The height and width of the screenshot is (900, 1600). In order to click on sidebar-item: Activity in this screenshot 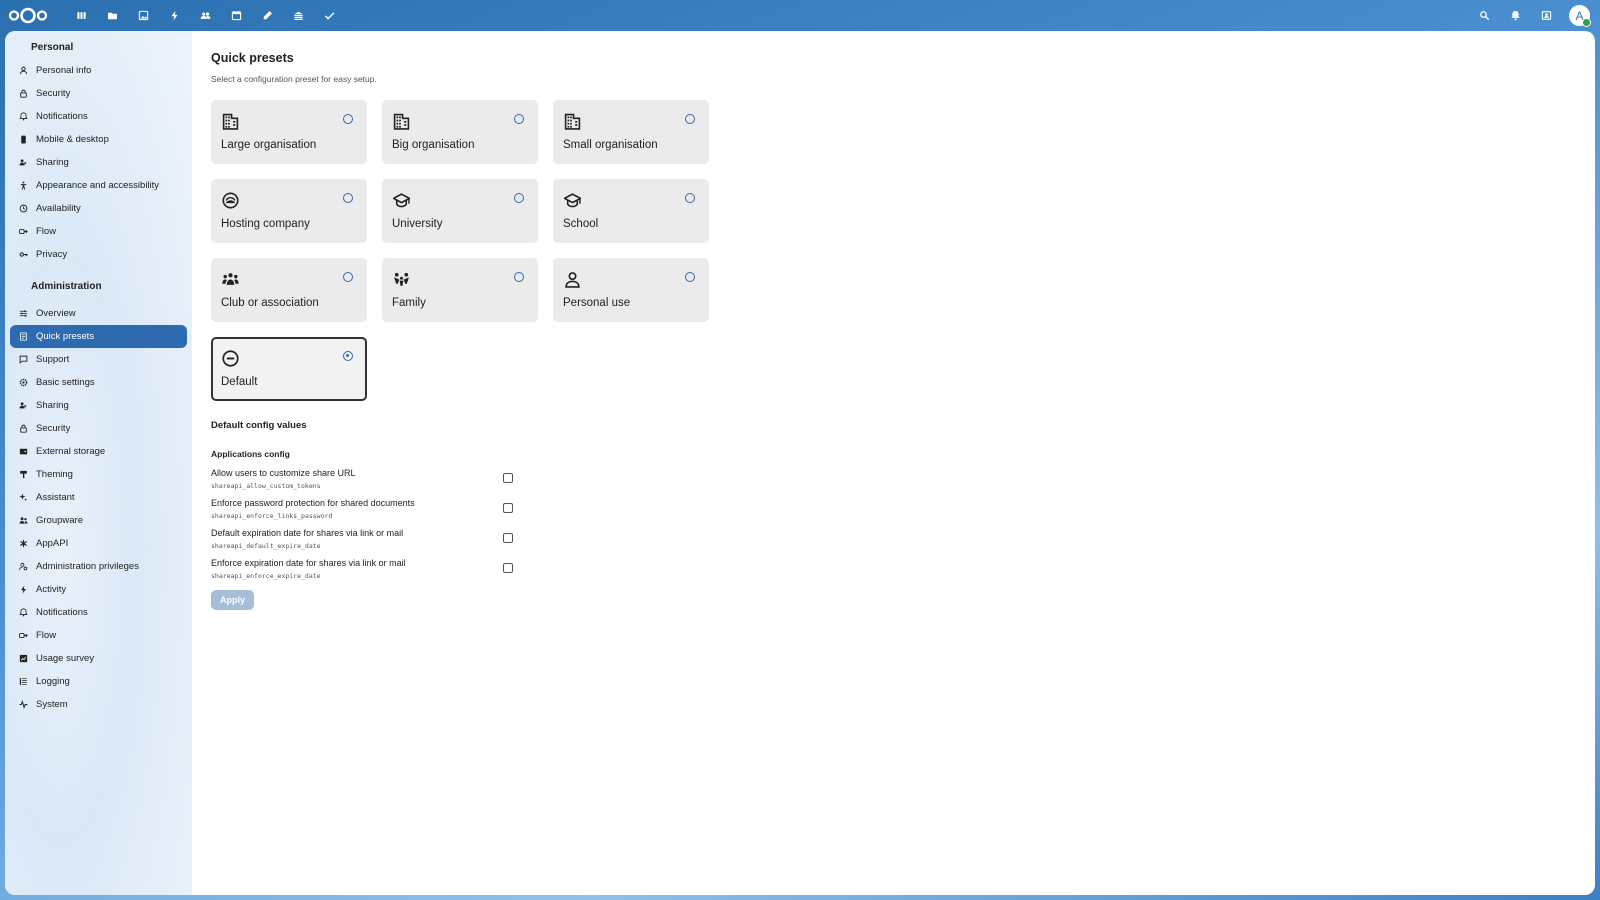, I will do `click(98, 589)`.